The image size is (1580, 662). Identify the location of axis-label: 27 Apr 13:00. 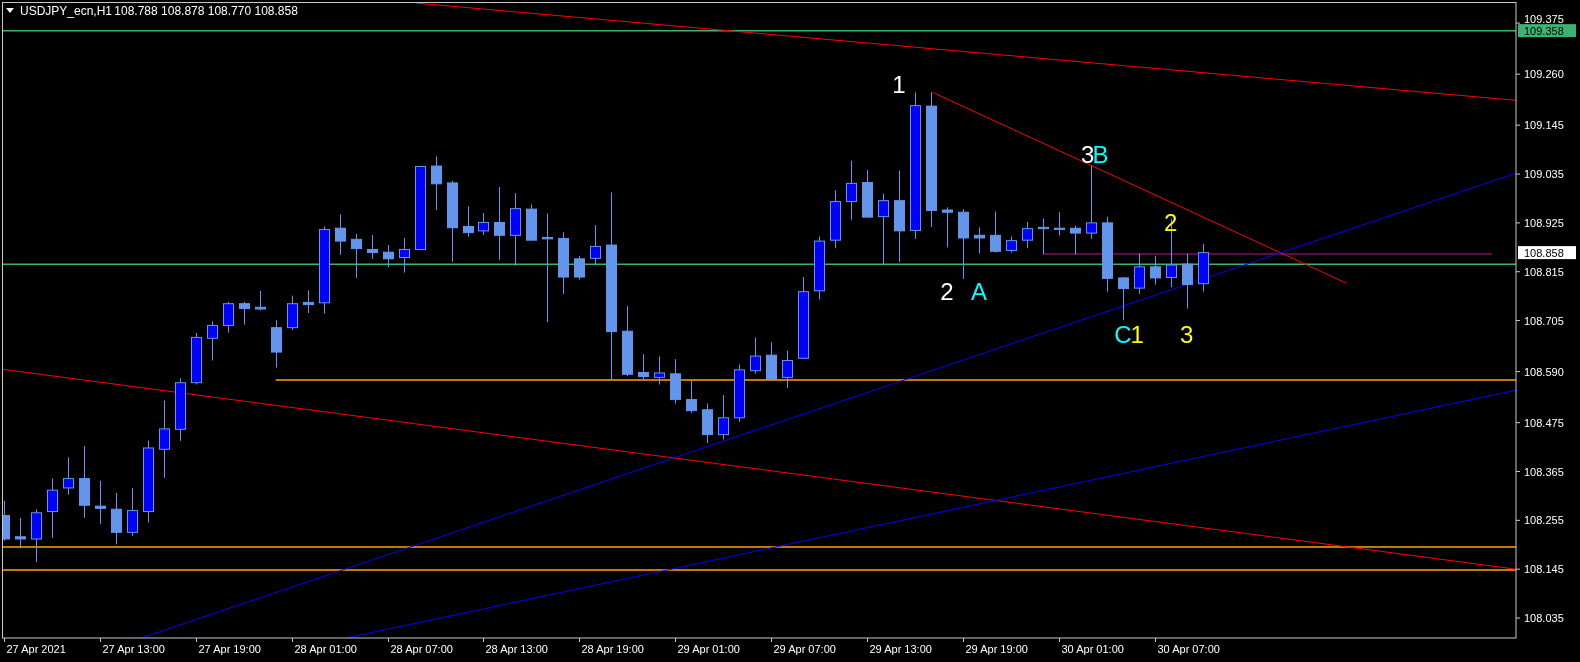
(133, 649).